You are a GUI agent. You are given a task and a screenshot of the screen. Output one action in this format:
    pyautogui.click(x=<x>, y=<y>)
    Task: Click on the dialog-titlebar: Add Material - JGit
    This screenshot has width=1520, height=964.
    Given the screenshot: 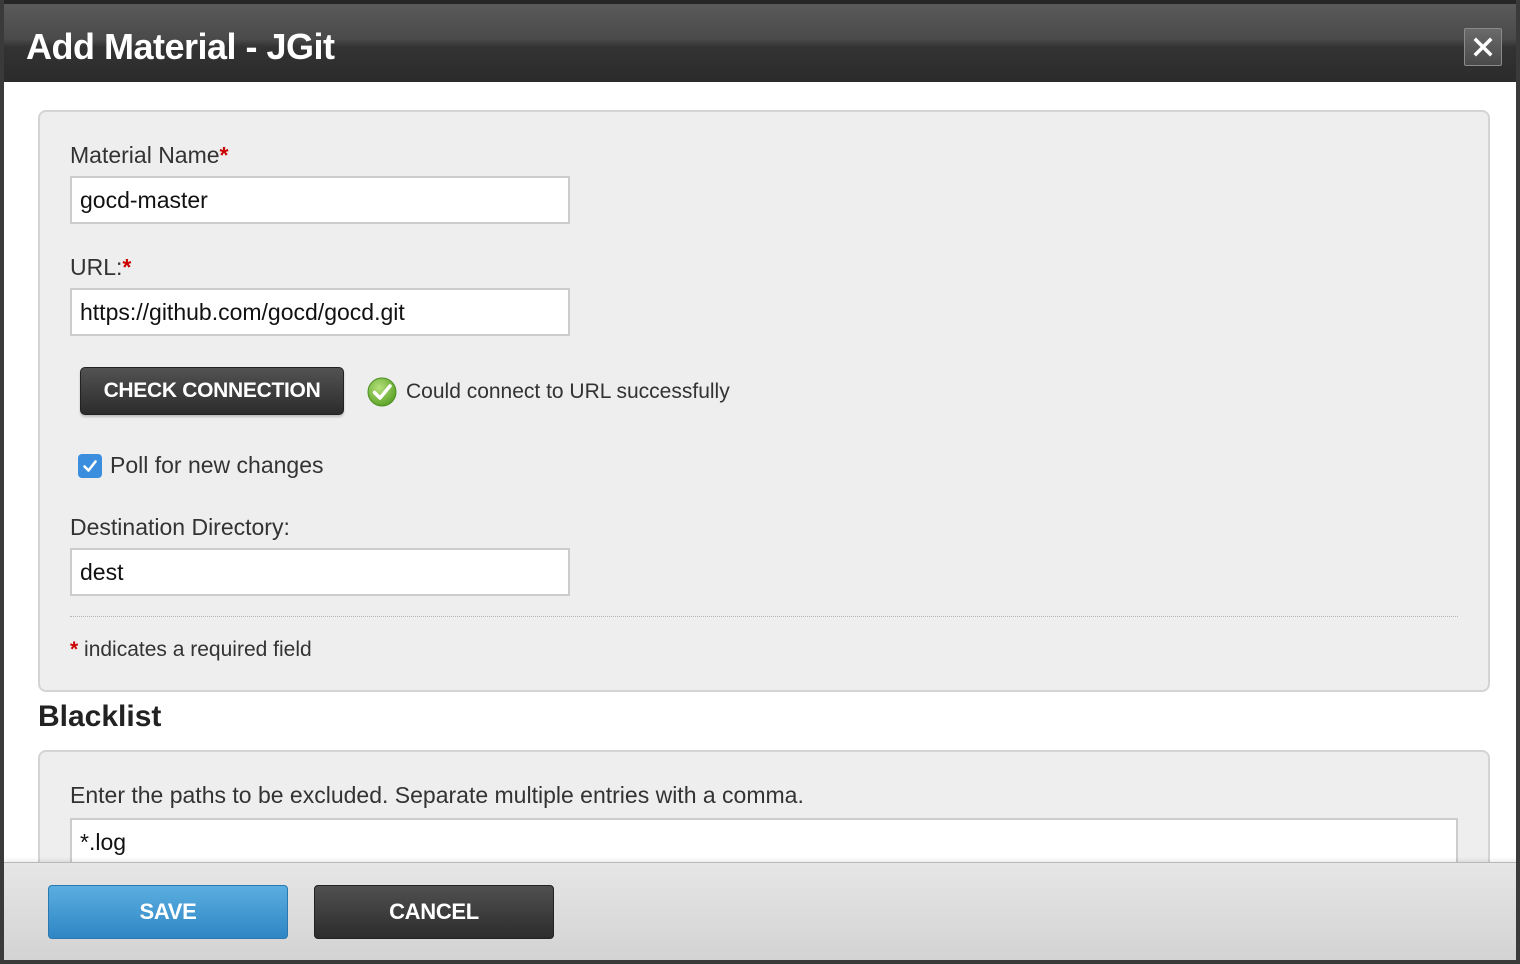 What is the action you would take?
    pyautogui.click(x=760, y=41)
    